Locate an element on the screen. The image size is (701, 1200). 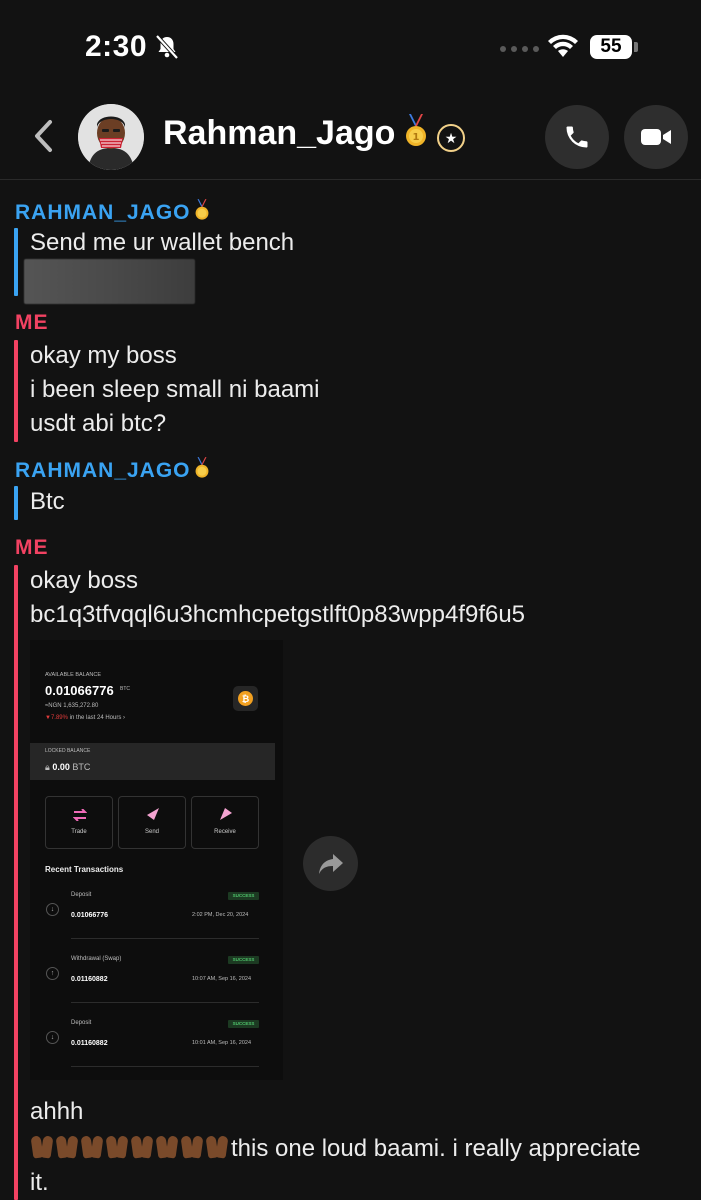
phone-icon is located at coordinates (577, 137).